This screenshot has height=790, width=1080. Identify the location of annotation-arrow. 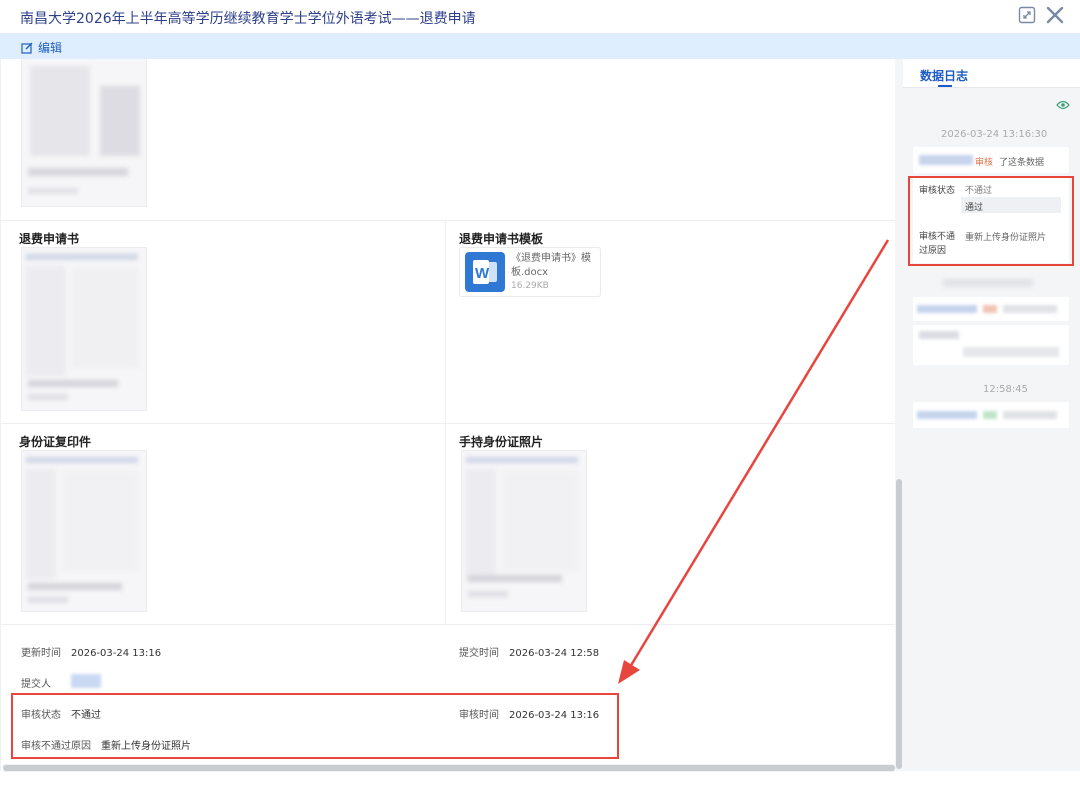
(754, 461).